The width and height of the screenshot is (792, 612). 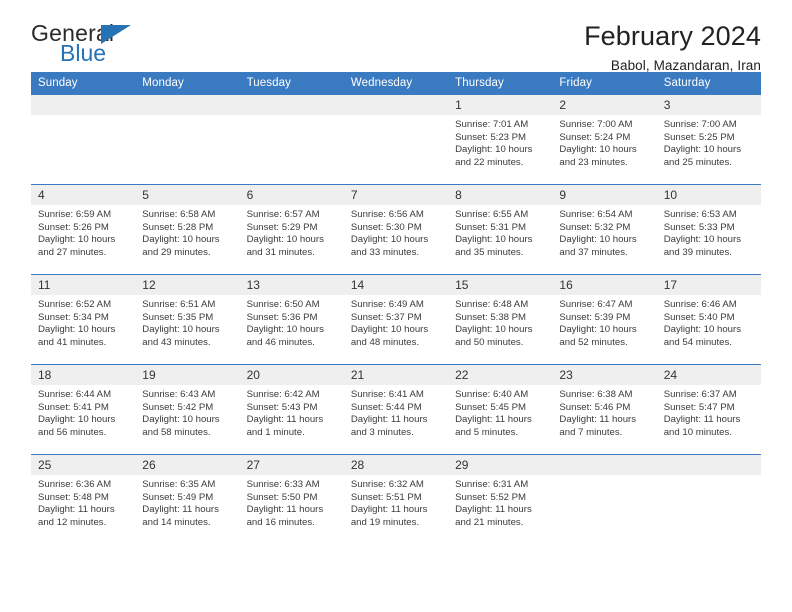 I want to click on sunset-text: Sunset: 5:38 PM, so click(x=491, y=317).